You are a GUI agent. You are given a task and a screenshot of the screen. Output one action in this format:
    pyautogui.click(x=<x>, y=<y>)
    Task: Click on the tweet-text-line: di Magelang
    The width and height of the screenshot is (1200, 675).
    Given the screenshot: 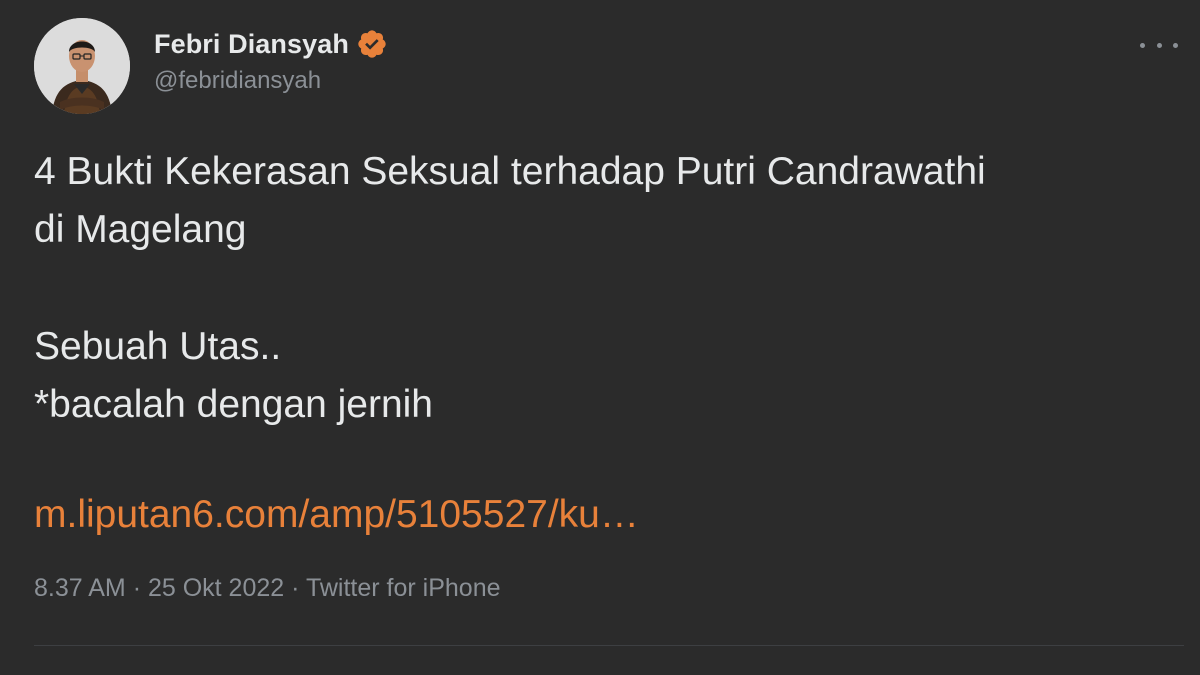 What is the action you would take?
    pyautogui.click(x=140, y=229)
    